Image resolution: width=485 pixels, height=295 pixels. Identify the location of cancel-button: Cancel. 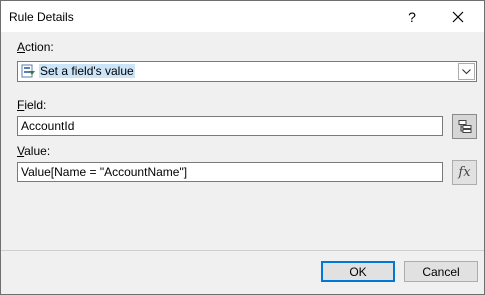
(441, 271).